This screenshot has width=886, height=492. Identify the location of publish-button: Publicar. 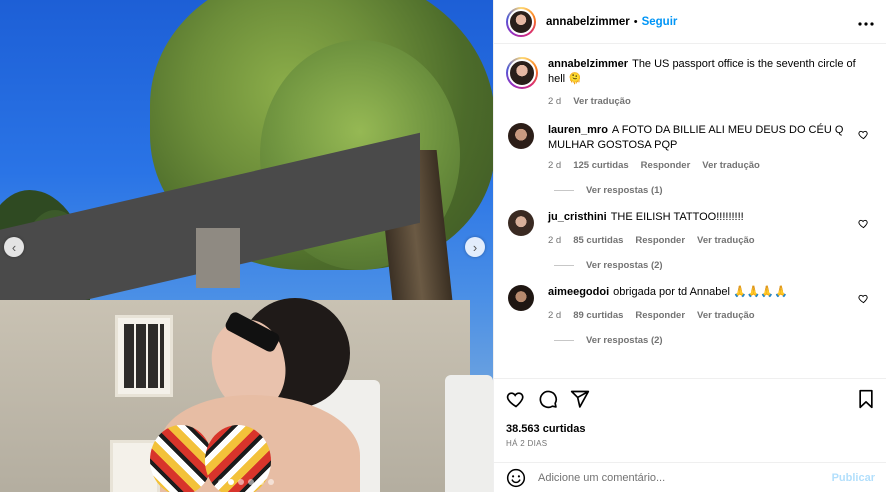
(853, 478).